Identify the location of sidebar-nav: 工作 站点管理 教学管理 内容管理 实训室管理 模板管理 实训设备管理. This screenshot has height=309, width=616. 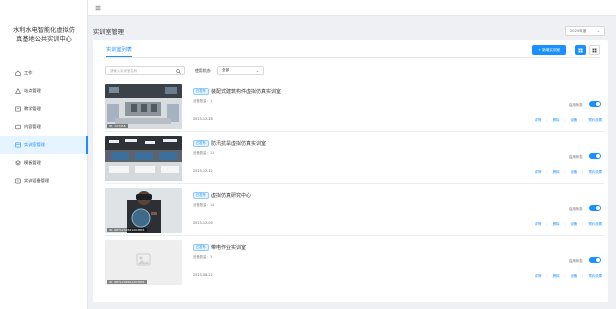
(44, 127).